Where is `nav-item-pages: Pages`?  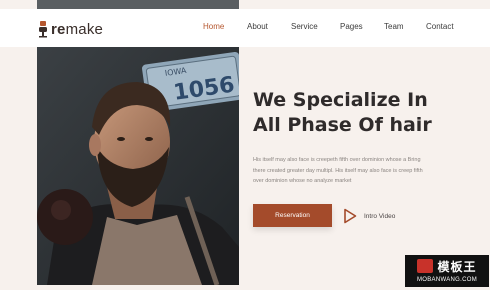 nav-item-pages: Pages is located at coordinates (351, 26).